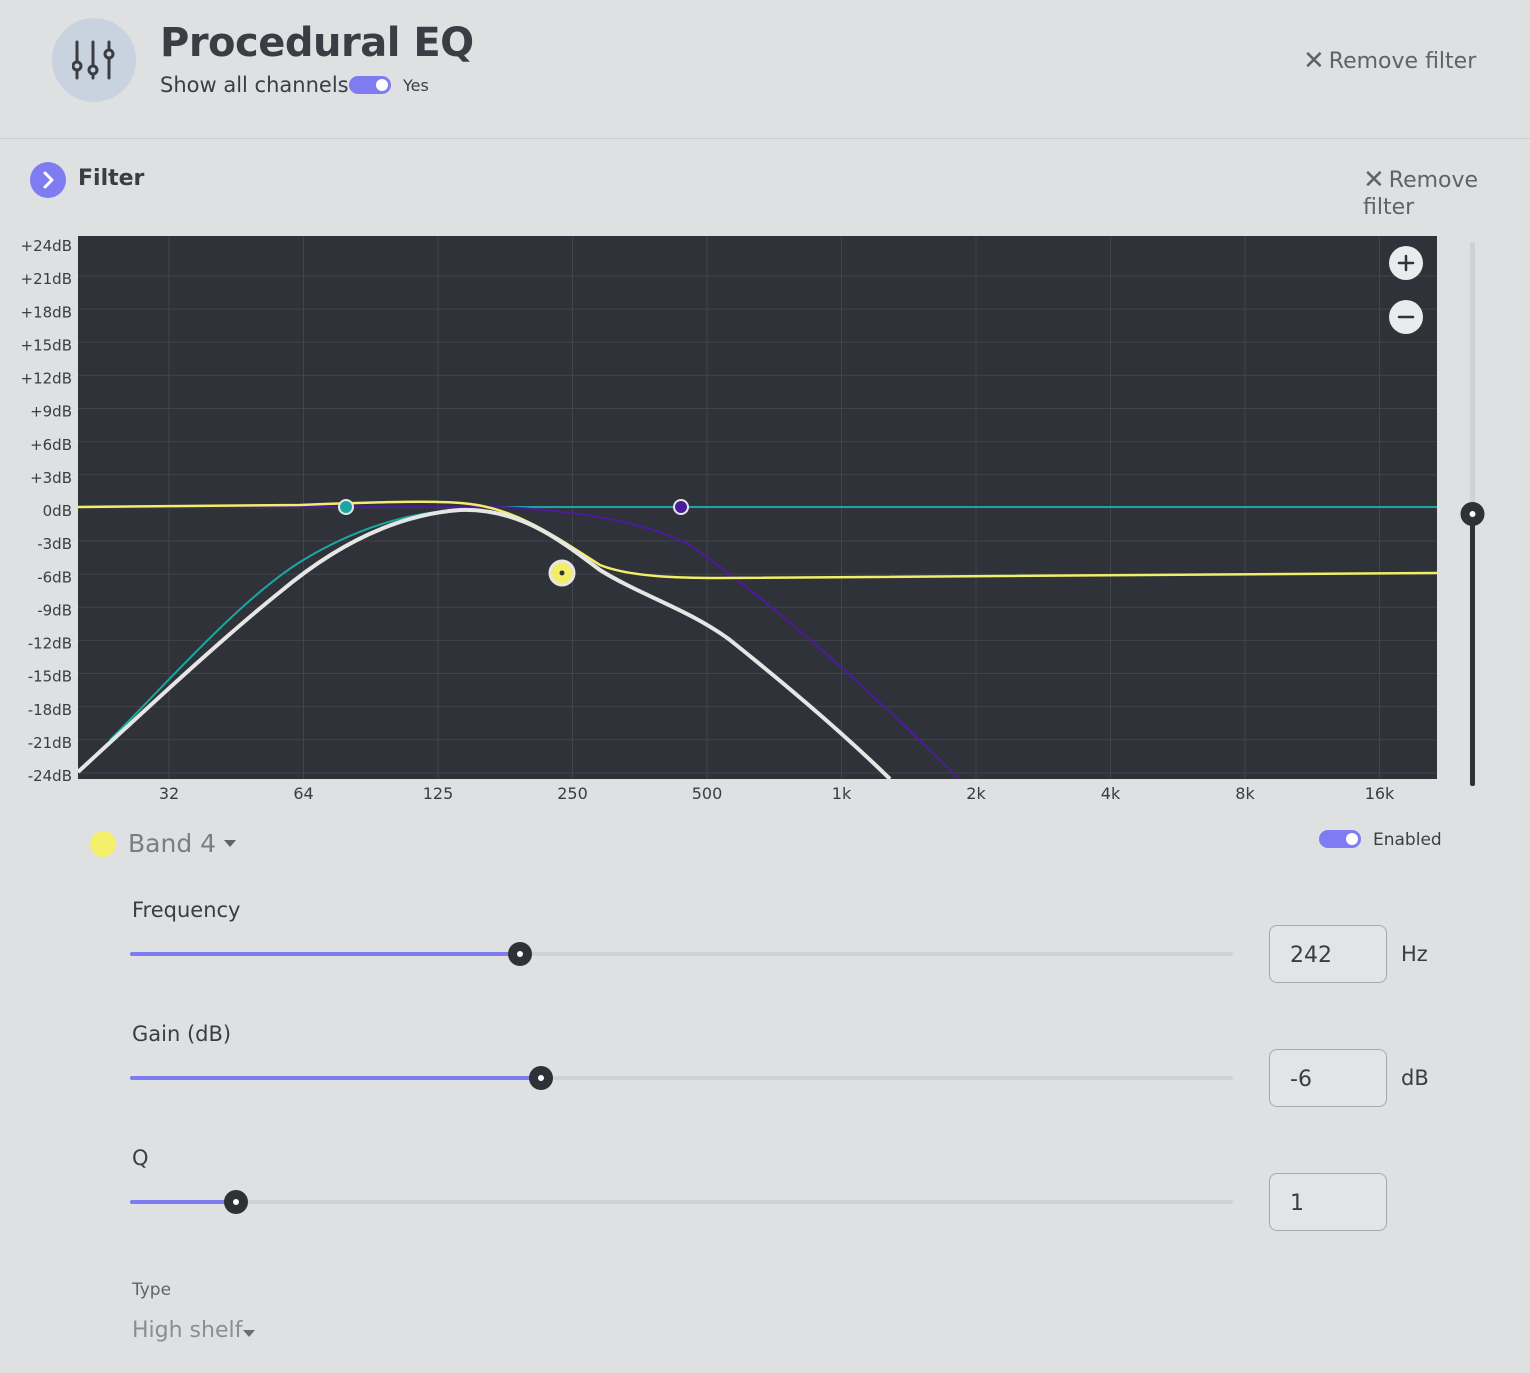 The image size is (1530, 1373). What do you see at coordinates (50, 710) in the screenshot?
I see `y-tick-label: -18dB` at bounding box center [50, 710].